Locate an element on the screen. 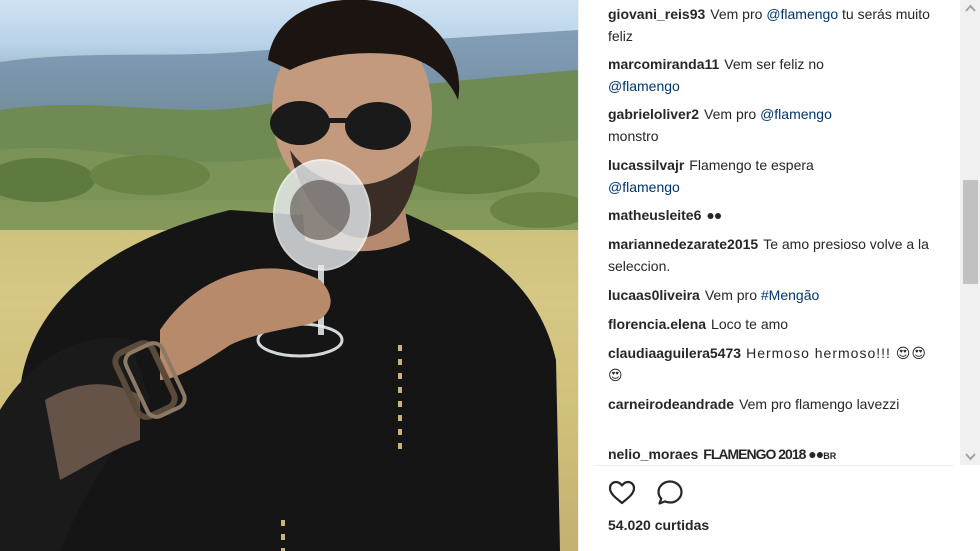  comment-username: matheusleite6 is located at coordinates (654, 215).